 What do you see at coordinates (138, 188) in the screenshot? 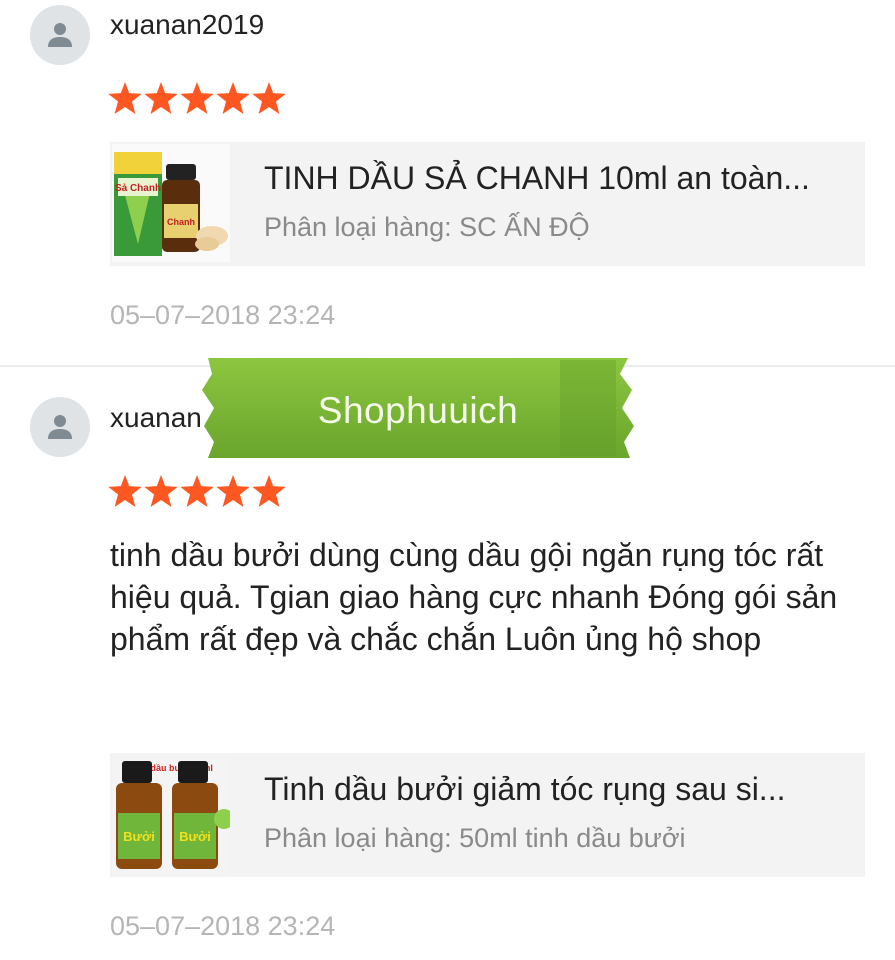
I see `svg-text: Sả Chanh` at bounding box center [138, 188].